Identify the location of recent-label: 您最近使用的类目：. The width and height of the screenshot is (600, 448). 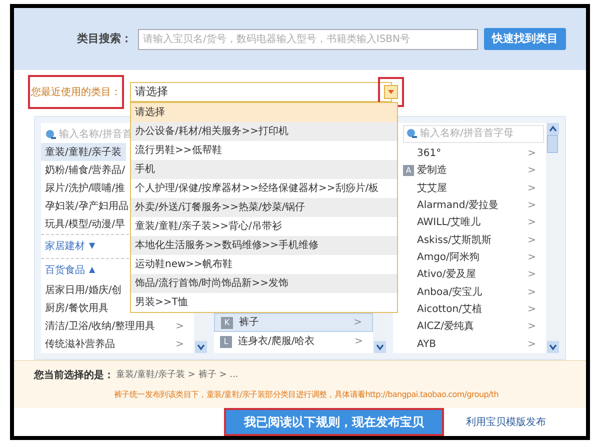
(76, 92).